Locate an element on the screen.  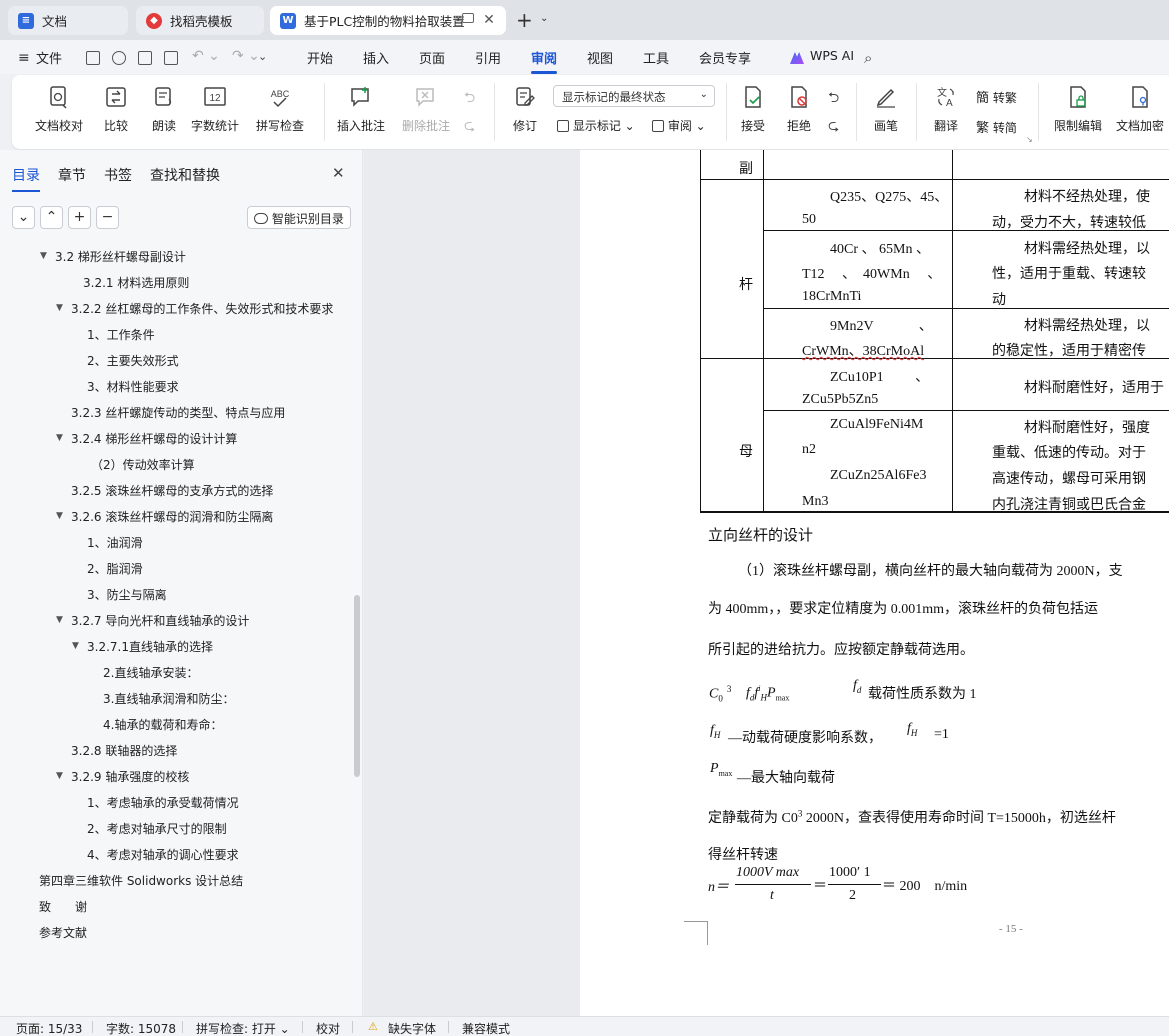
toc-item: 3、材料性能要求 is located at coordinates (133, 386).